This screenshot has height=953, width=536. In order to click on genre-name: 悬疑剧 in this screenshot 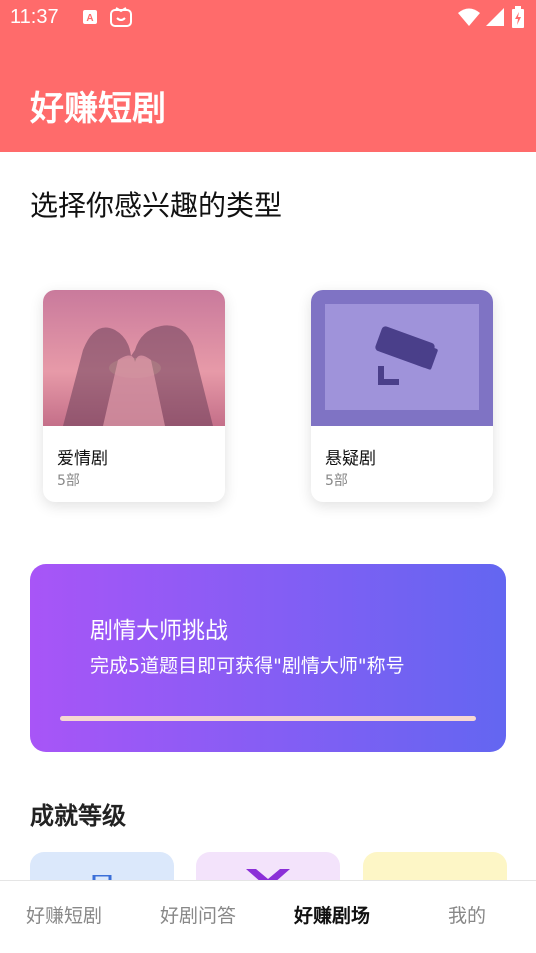, I will do `click(350, 459)`.